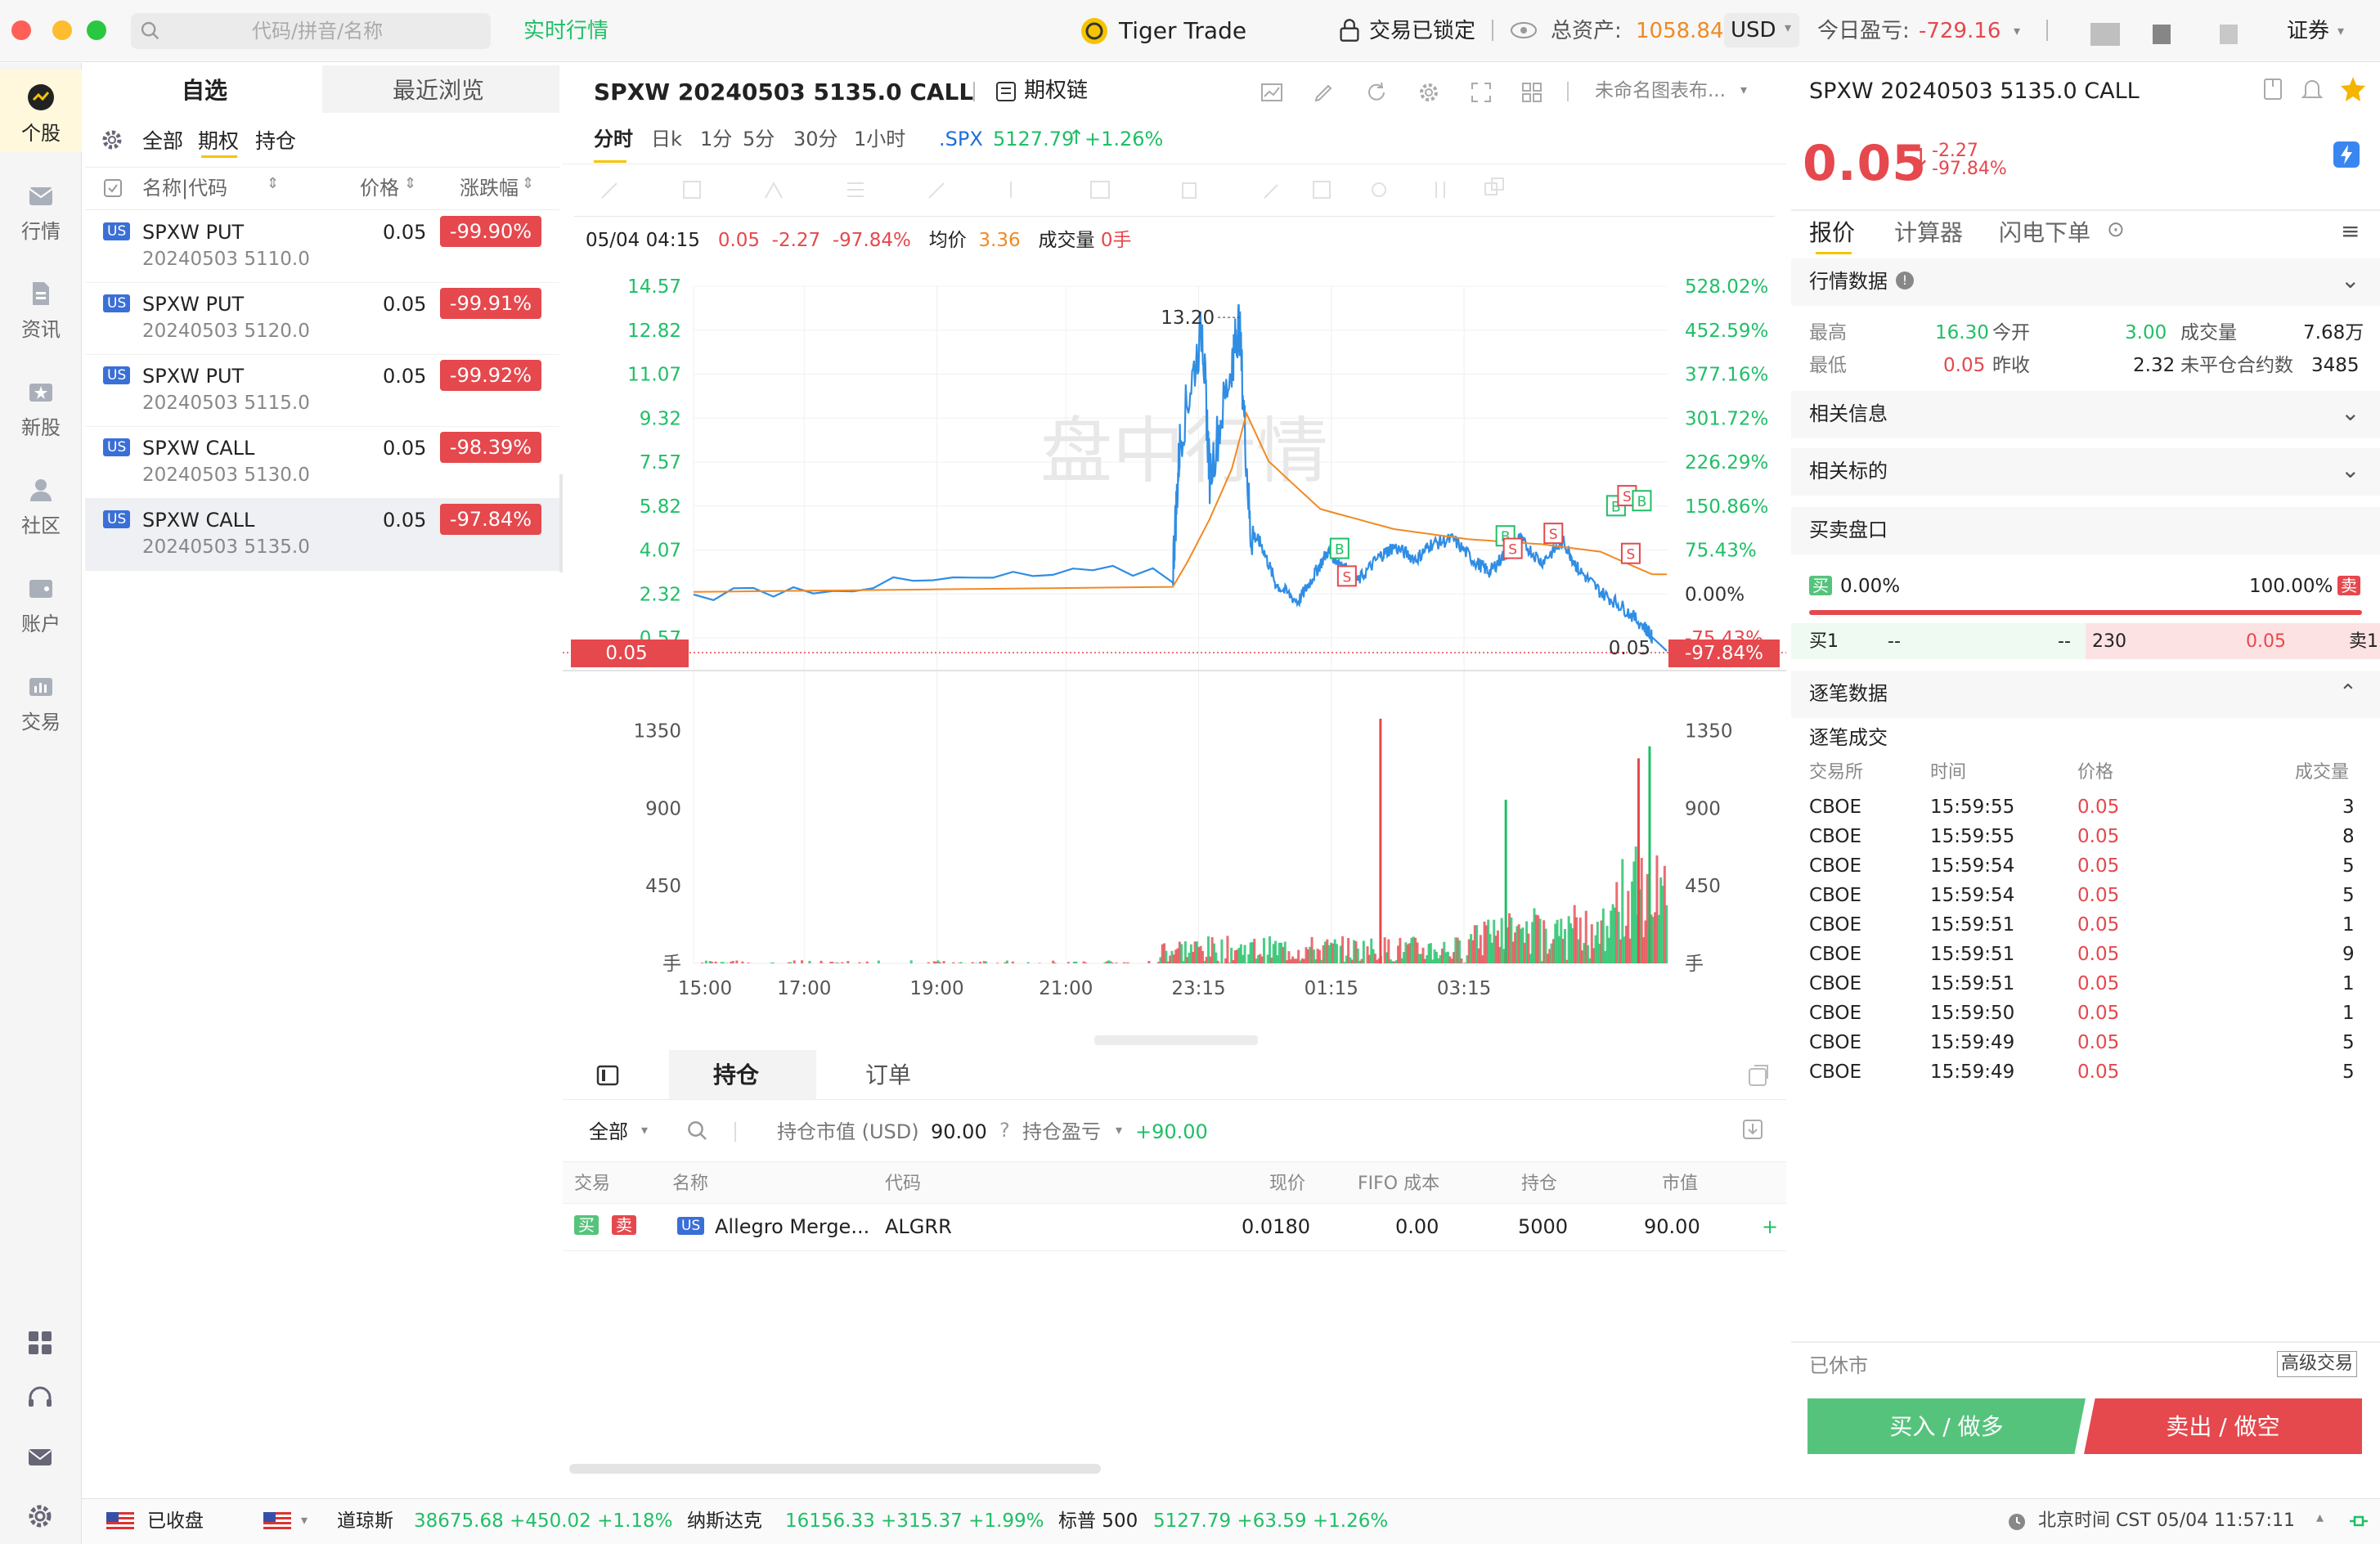 This screenshot has width=2380, height=1544. I want to click on info-icon: !, so click(1905, 281).